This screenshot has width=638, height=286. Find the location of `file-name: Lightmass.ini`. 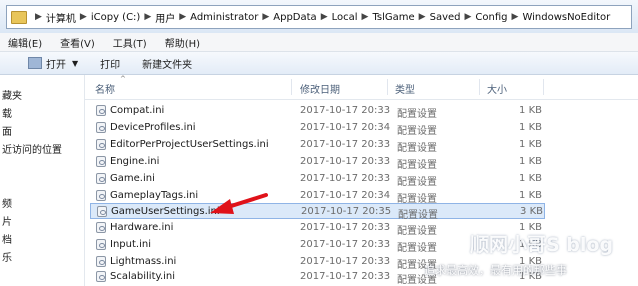

file-name: Lightmass.ini is located at coordinates (143, 261).